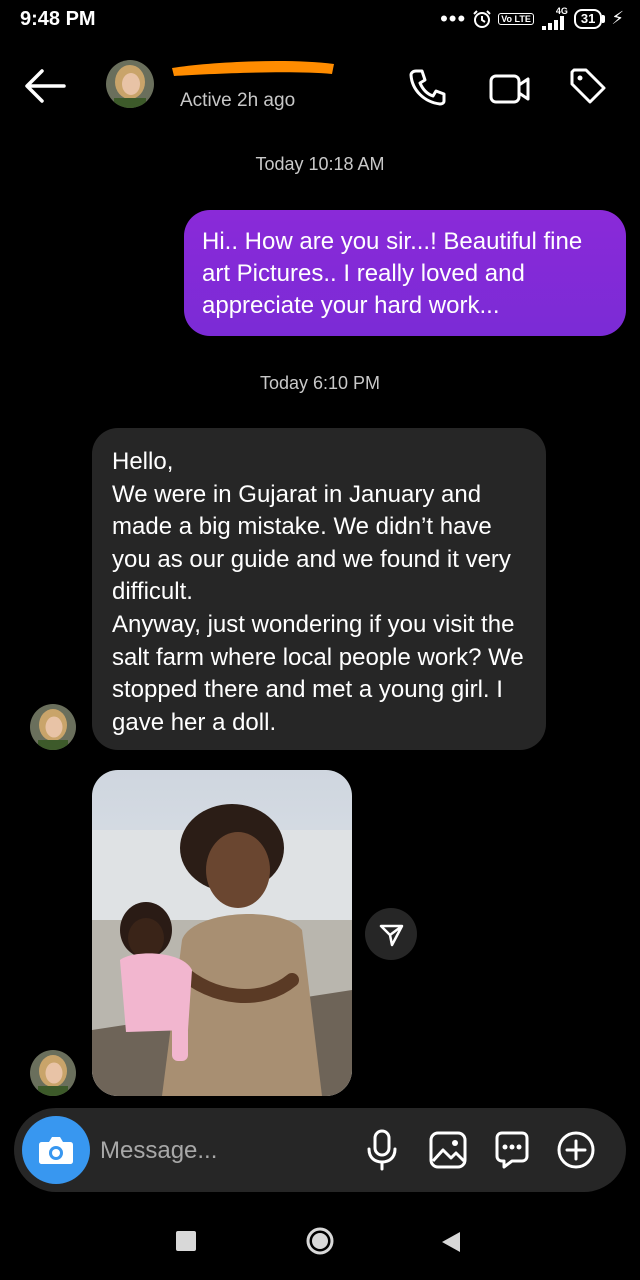  I want to click on share-icon, so click(391, 935).